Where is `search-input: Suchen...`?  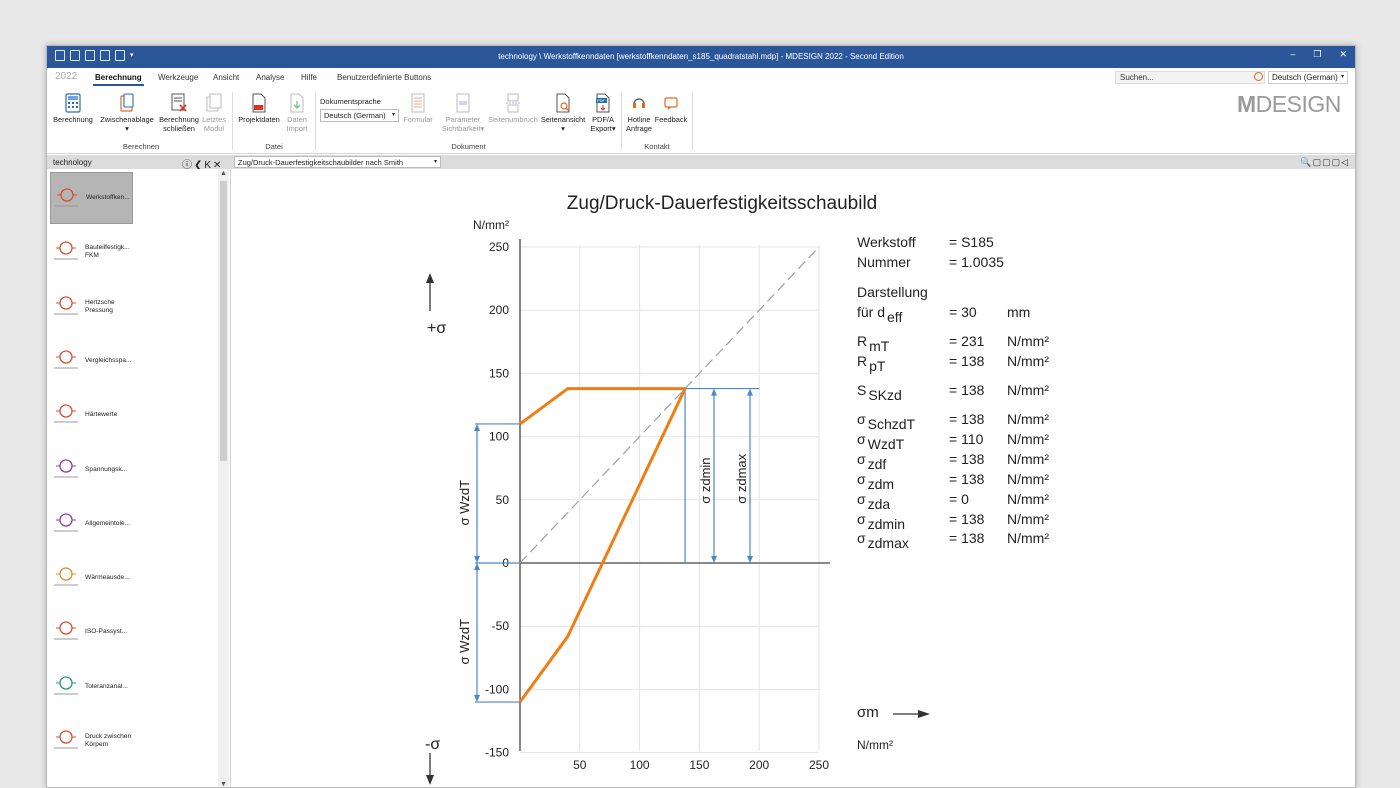
search-input: Suchen... is located at coordinates (1190, 77).